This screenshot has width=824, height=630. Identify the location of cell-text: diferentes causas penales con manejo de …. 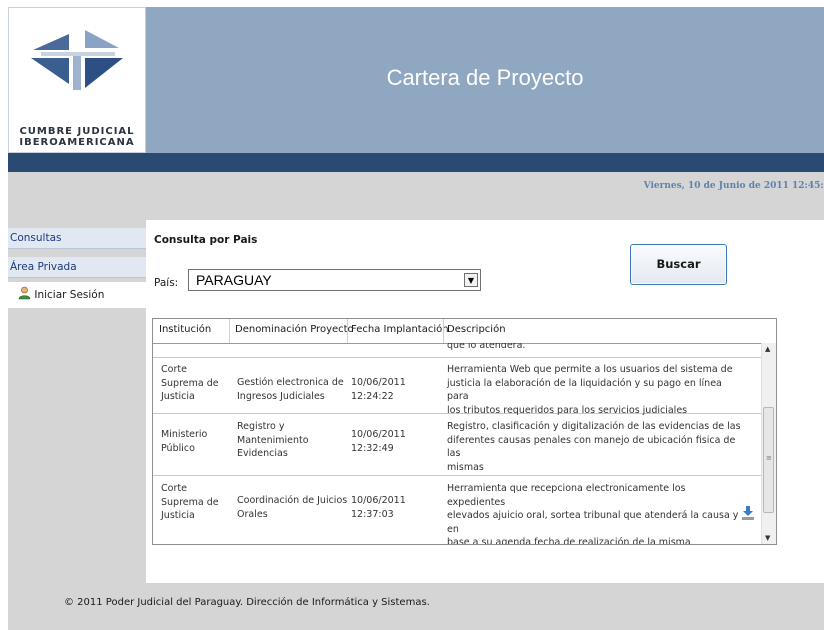
(591, 447).